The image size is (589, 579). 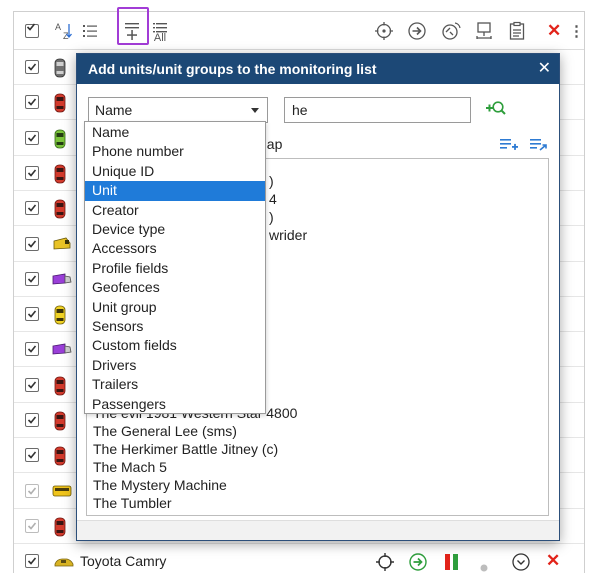 I want to click on locate-icon, so click(x=384, y=31).